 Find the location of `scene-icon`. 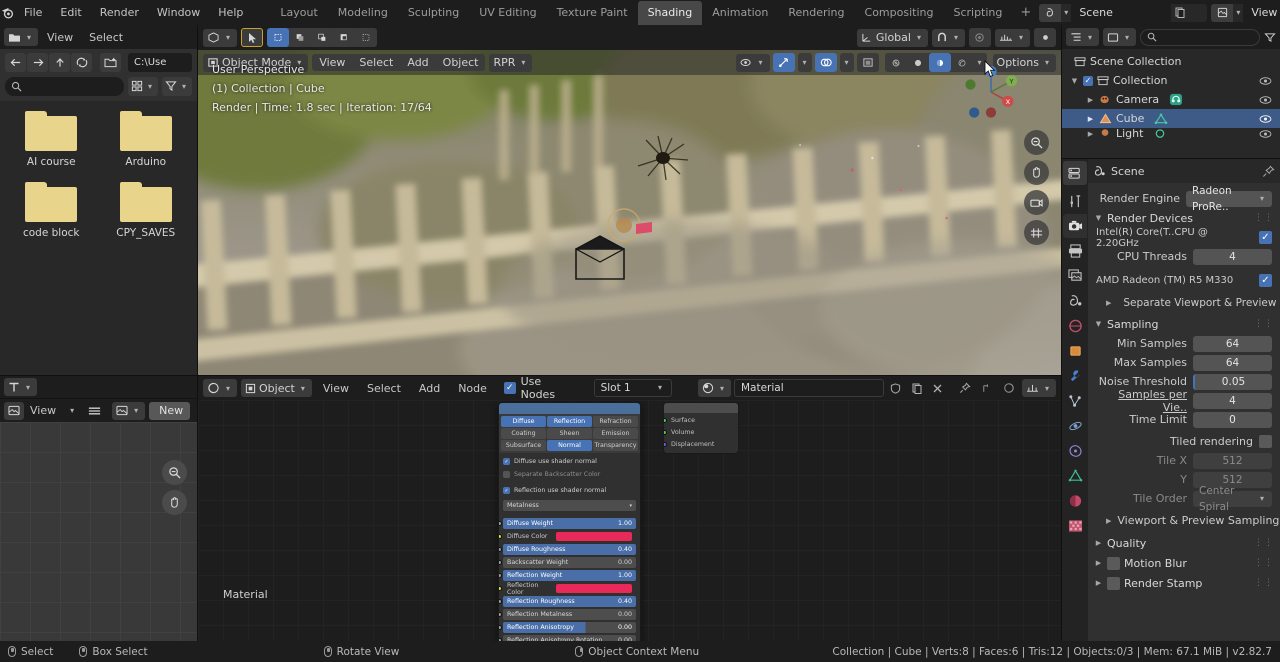

scene-icon is located at coordinates (1050, 12).